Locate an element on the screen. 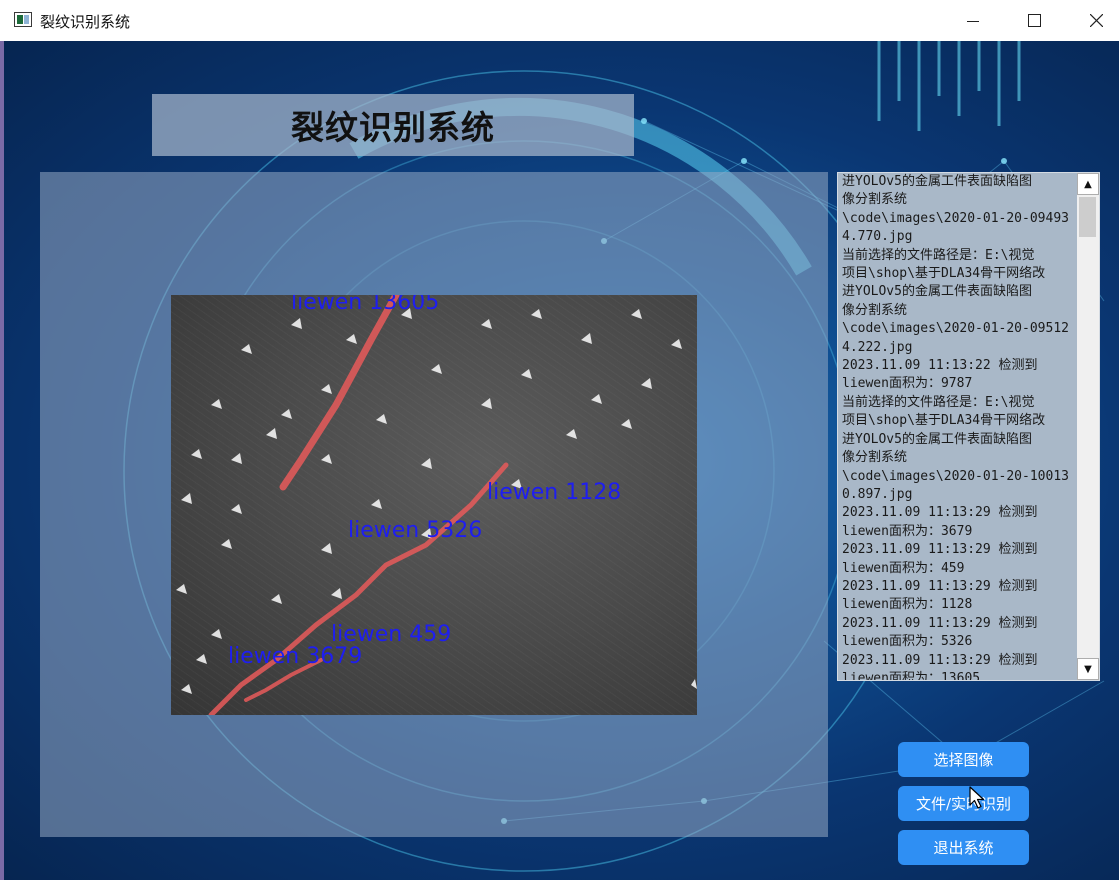 This screenshot has width=1119, height=880. detection-label: liewen 1128 is located at coordinates (554, 492).